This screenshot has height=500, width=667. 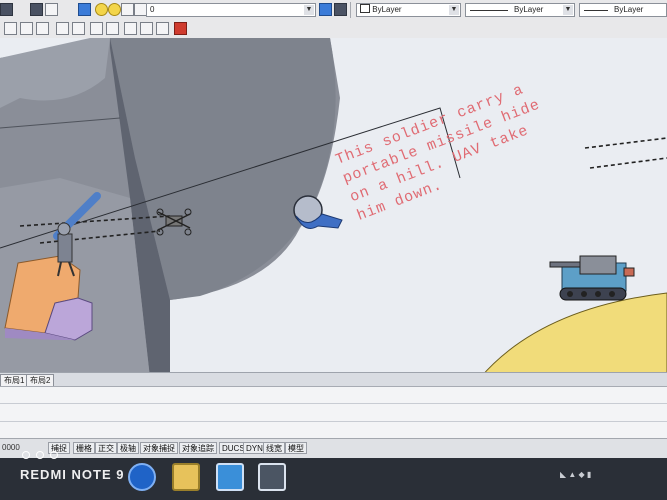 What do you see at coordinates (198, 448) in the screenshot?
I see `otrack-toggle: 对象追踪` at bounding box center [198, 448].